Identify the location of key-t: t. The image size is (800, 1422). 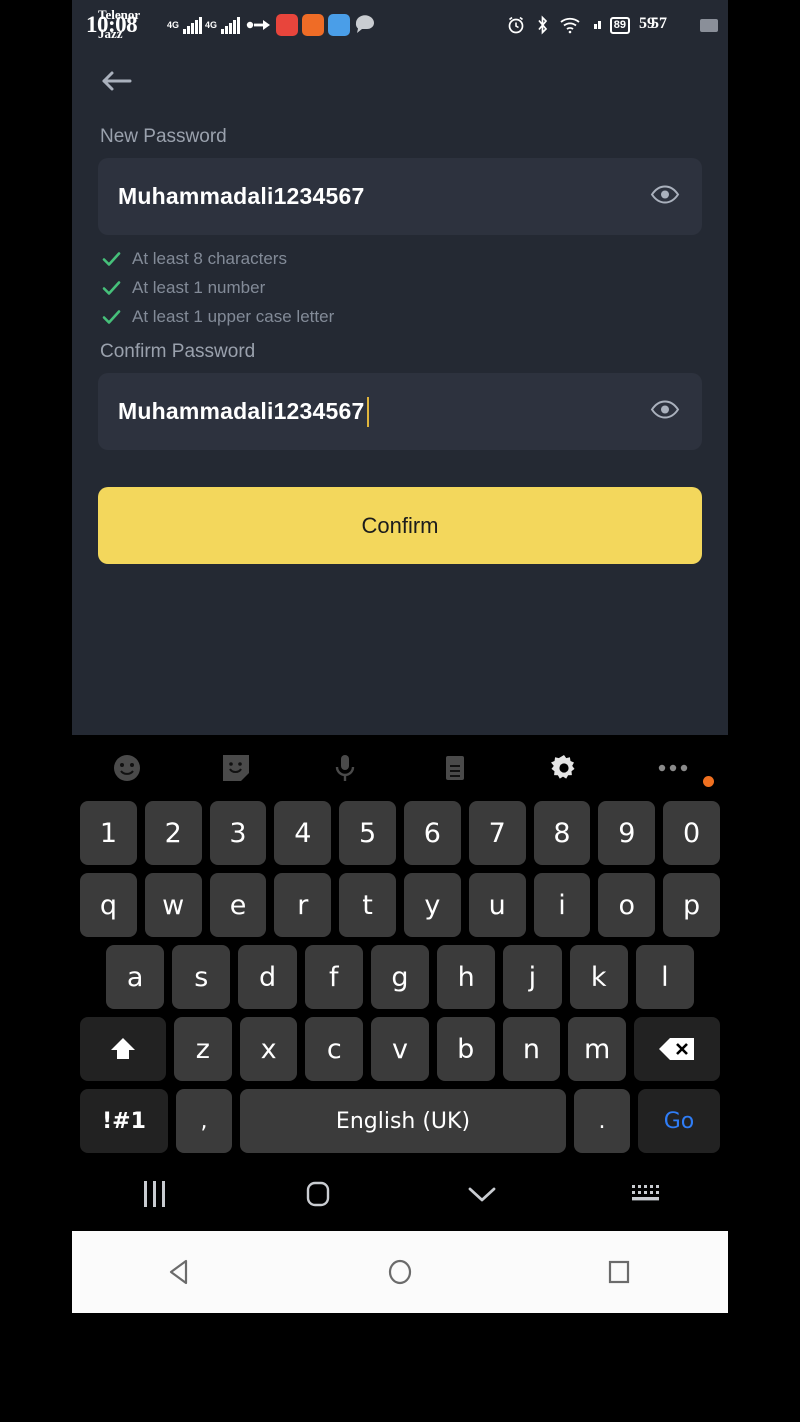
(367, 905).